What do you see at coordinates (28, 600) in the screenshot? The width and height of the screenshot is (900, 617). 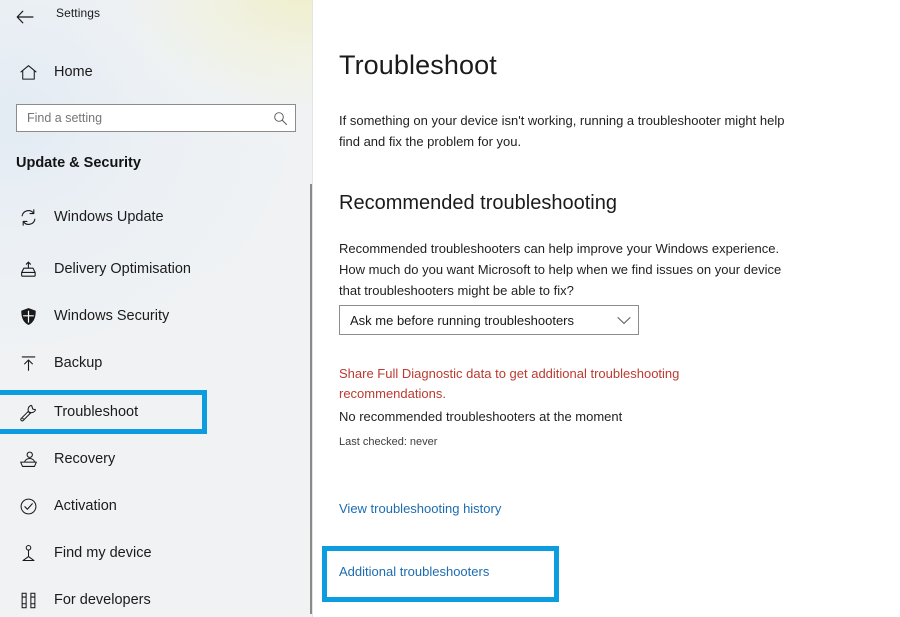 I see `developer-tools-icon` at bounding box center [28, 600].